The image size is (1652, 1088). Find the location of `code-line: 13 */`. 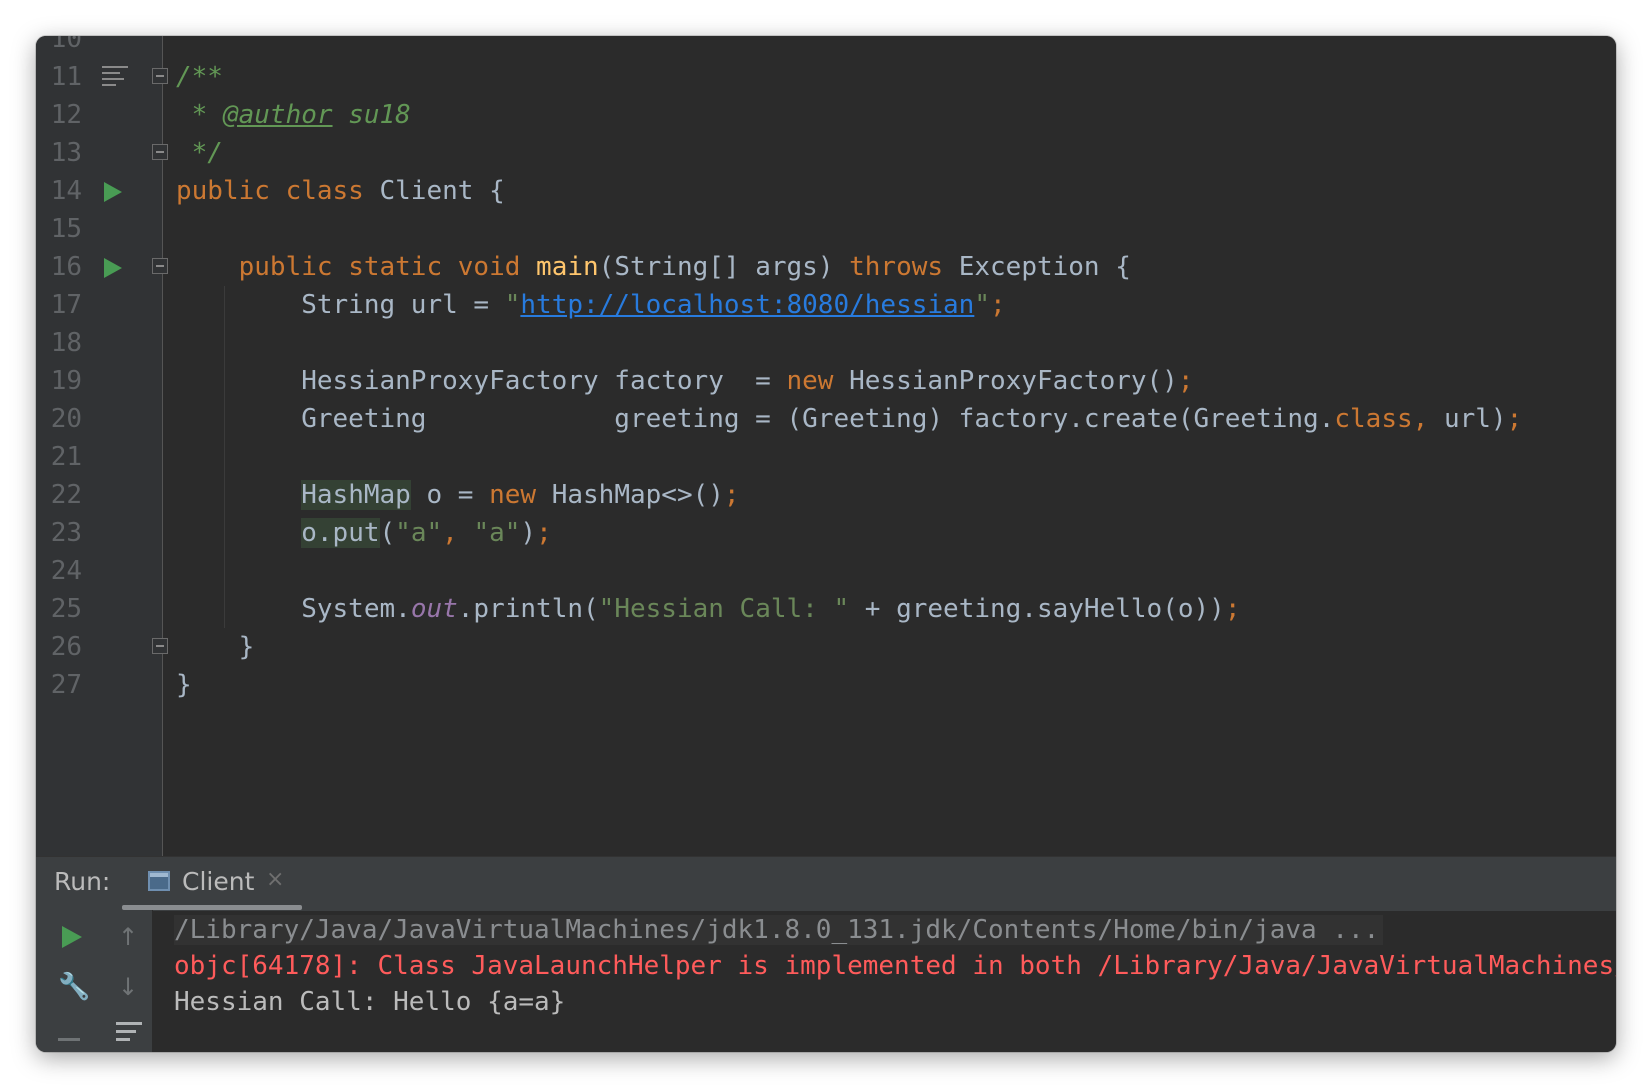

code-line: 13 */ is located at coordinates (826, 153).